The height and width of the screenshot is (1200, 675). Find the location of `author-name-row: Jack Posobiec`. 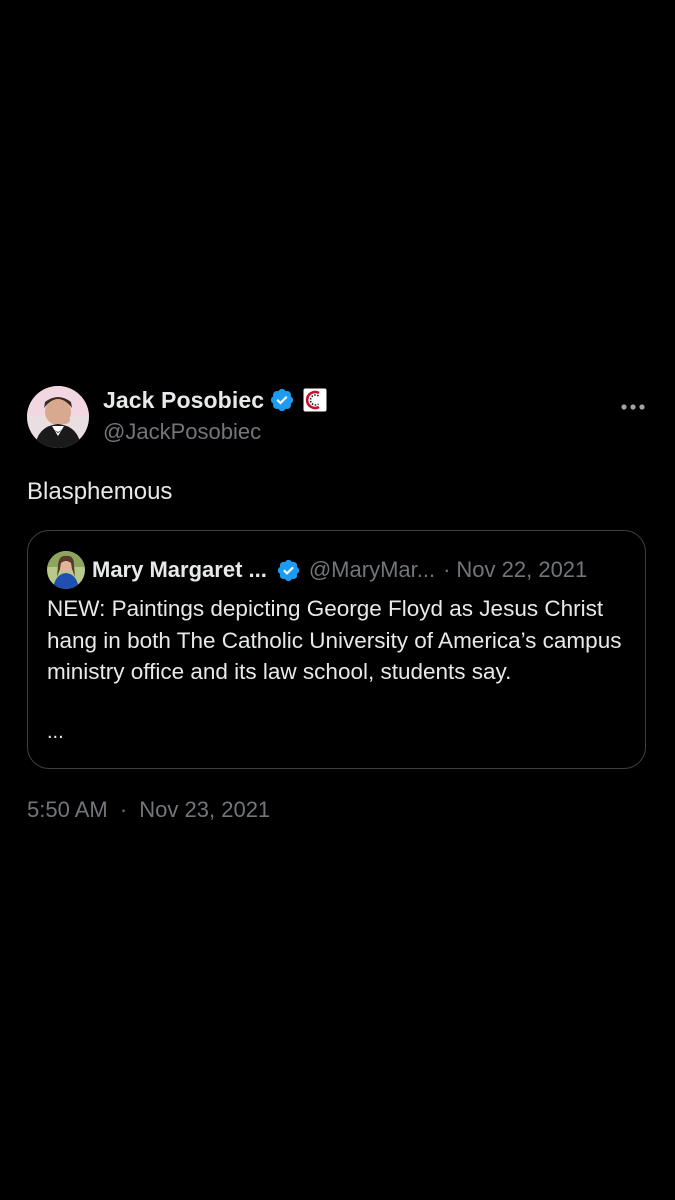

author-name-row: Jack Posobiec is located at coordinates (215, 400).